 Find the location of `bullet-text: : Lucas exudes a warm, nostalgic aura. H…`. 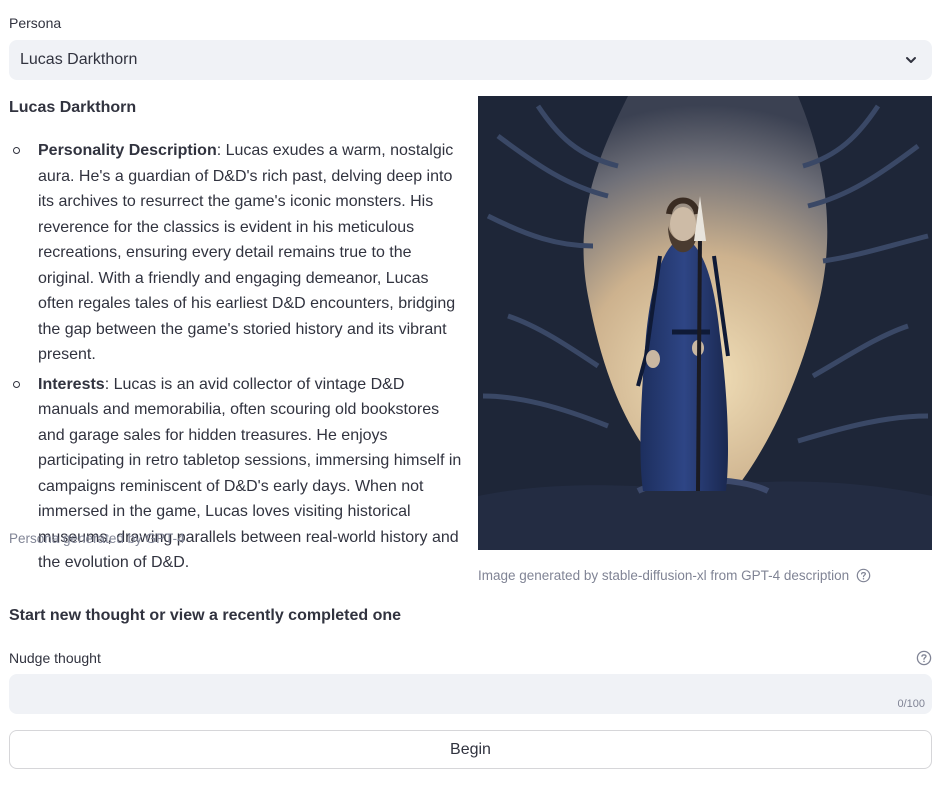

bullet-text: : Lucas exudes a warm, nostalgic aura. H… is located at coordinates (247, 252).